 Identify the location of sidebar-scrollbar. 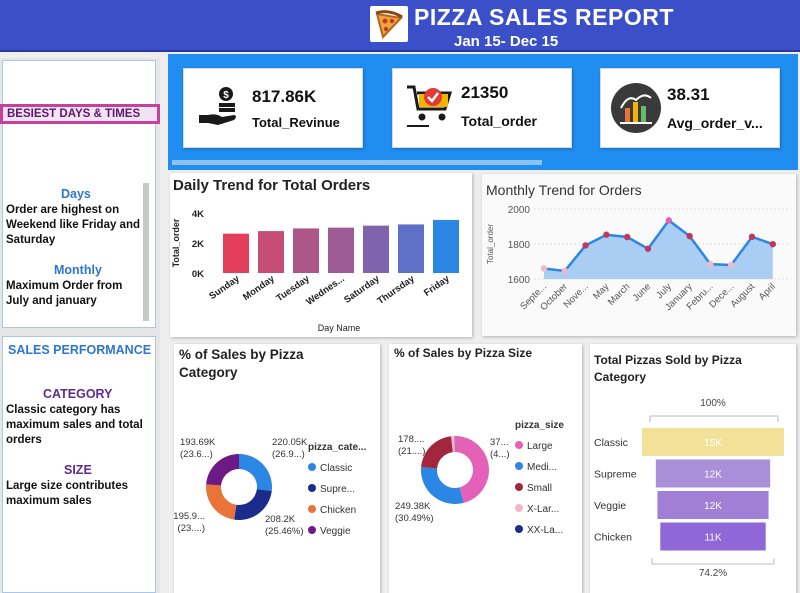
(146, 252).